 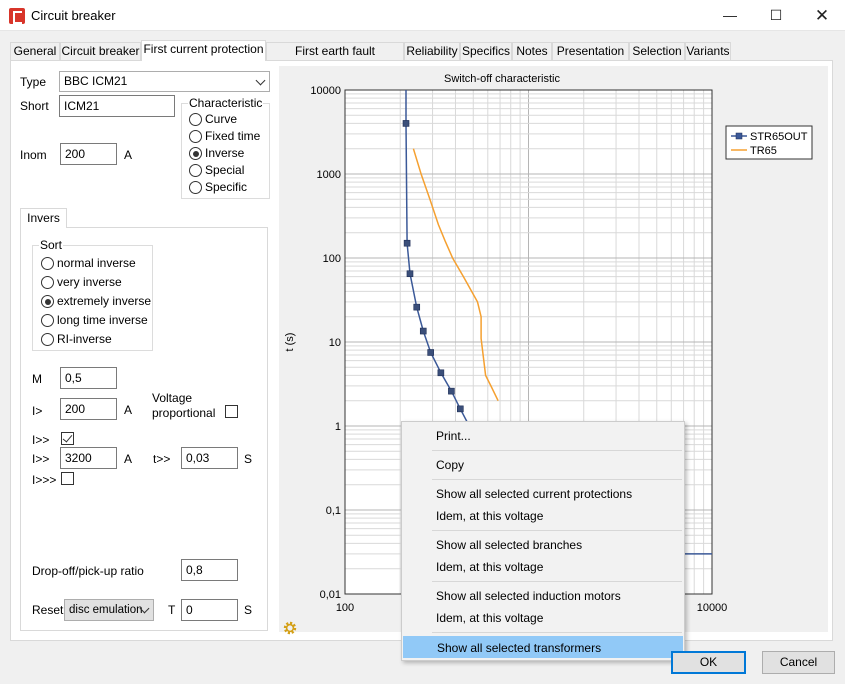 What do you see at coordinates (543, 465) in the screenshot?
I see `menu-item-copy: Copy` at bounding box center [543, 465].